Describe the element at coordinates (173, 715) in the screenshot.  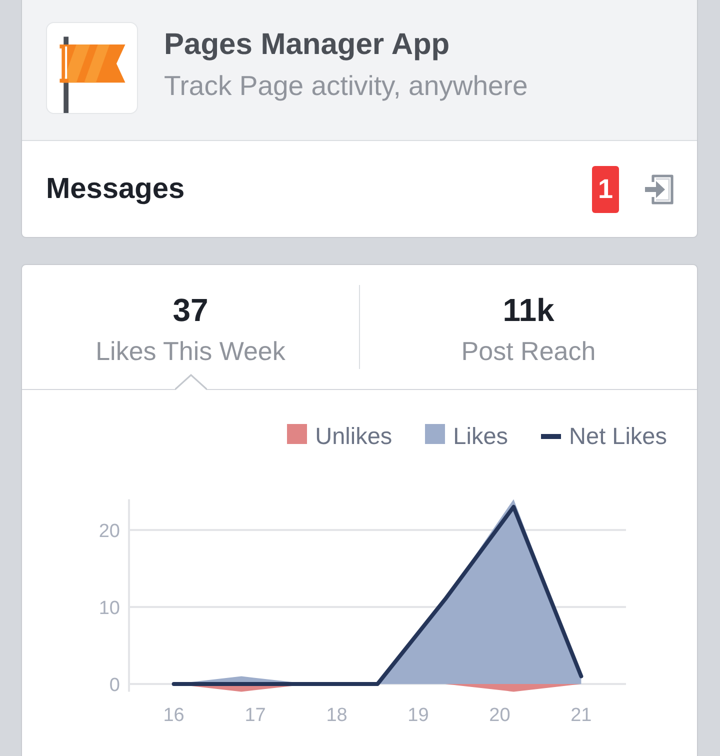
I see `axis-label: 16` at that location.